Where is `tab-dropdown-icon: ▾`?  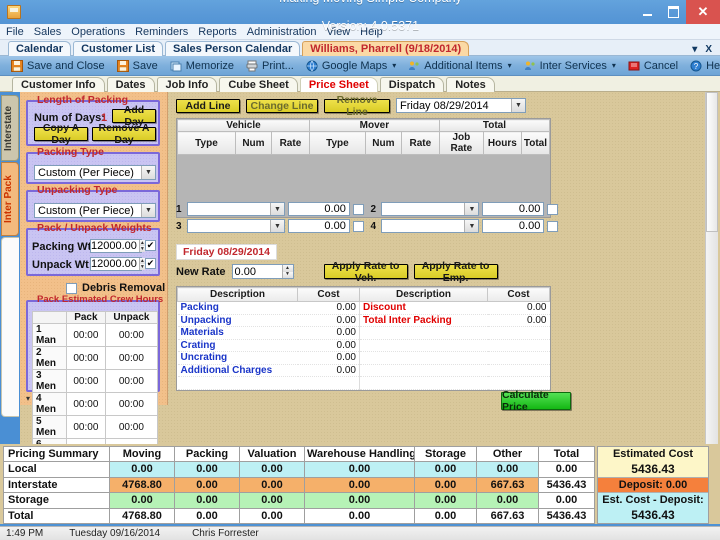
tab-dropdown-icon: ▾ is located at coordinates (694, 49).